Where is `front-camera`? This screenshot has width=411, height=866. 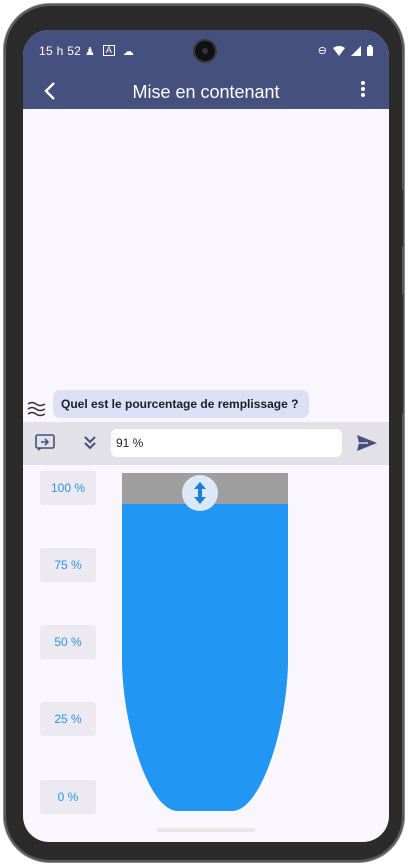
front-camera is located at coordinates (205, 51).